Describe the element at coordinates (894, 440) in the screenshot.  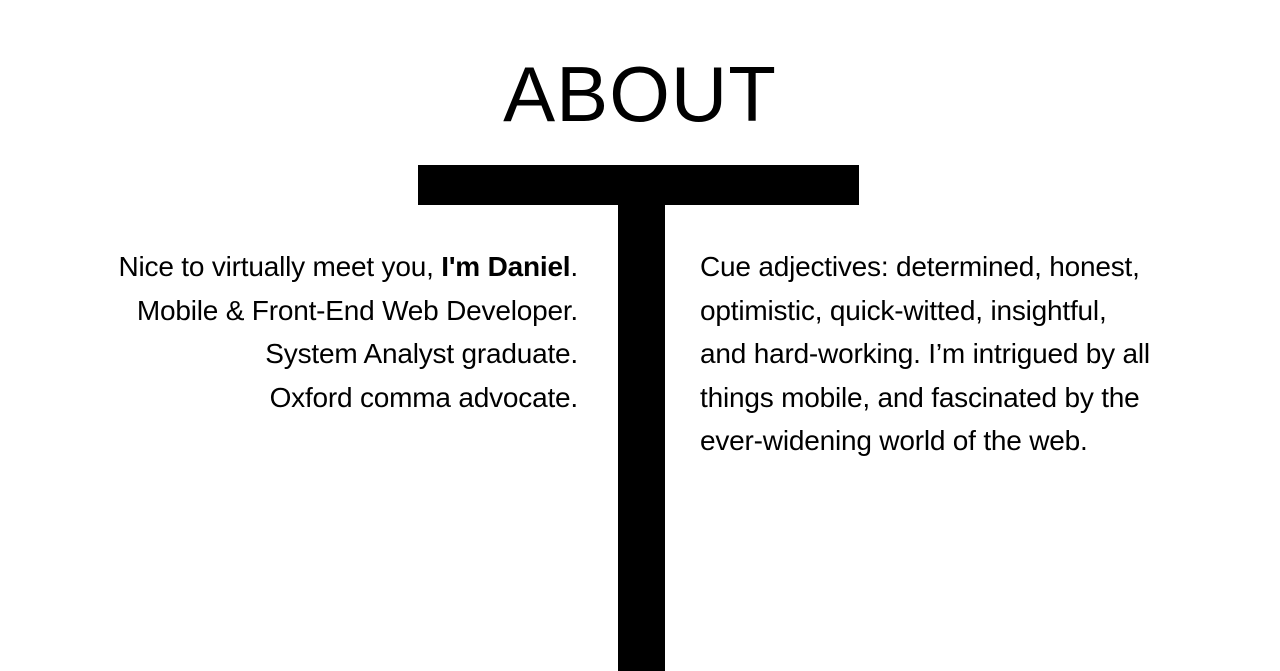
I see `description-line: ever-widening world of the web.` at that location.